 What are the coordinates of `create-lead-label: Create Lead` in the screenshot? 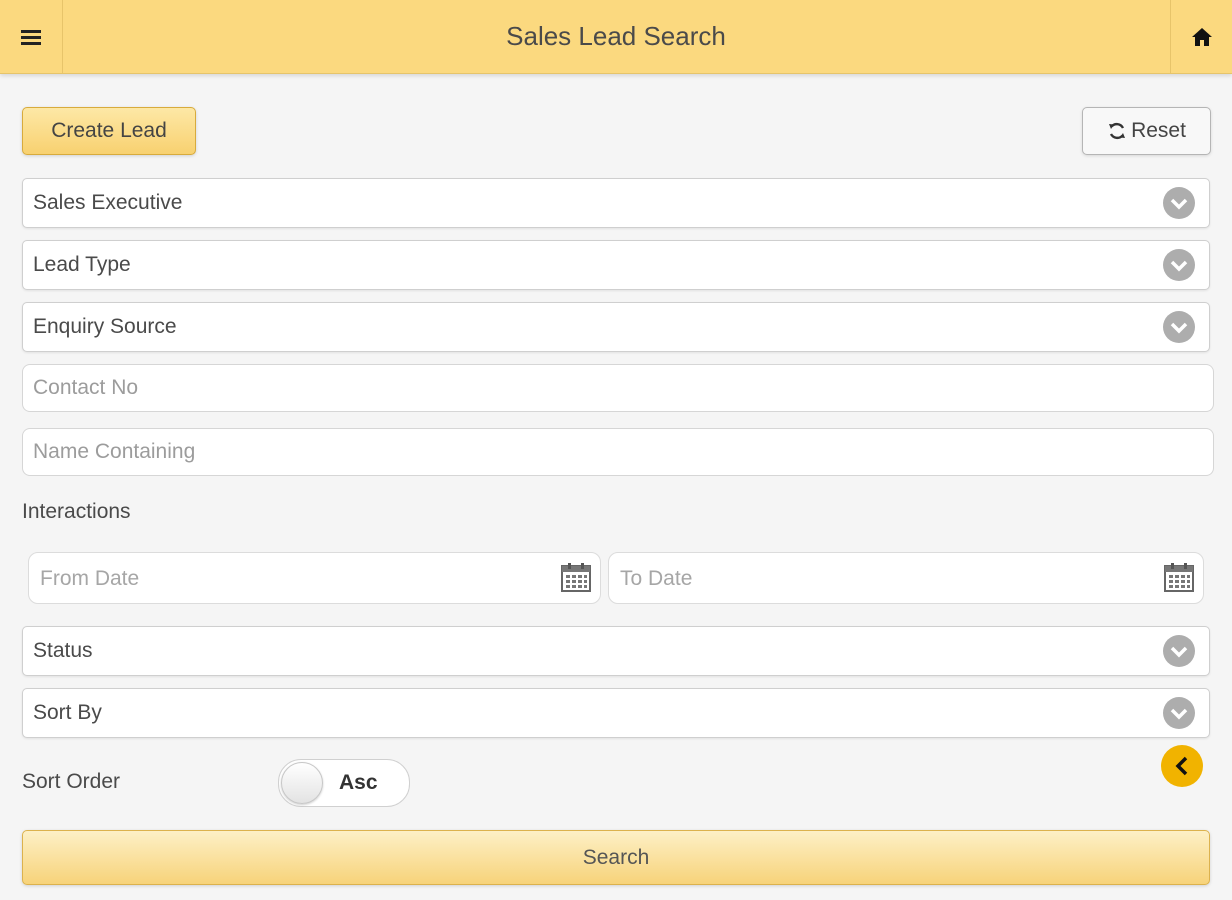 It's located at (109, 130).